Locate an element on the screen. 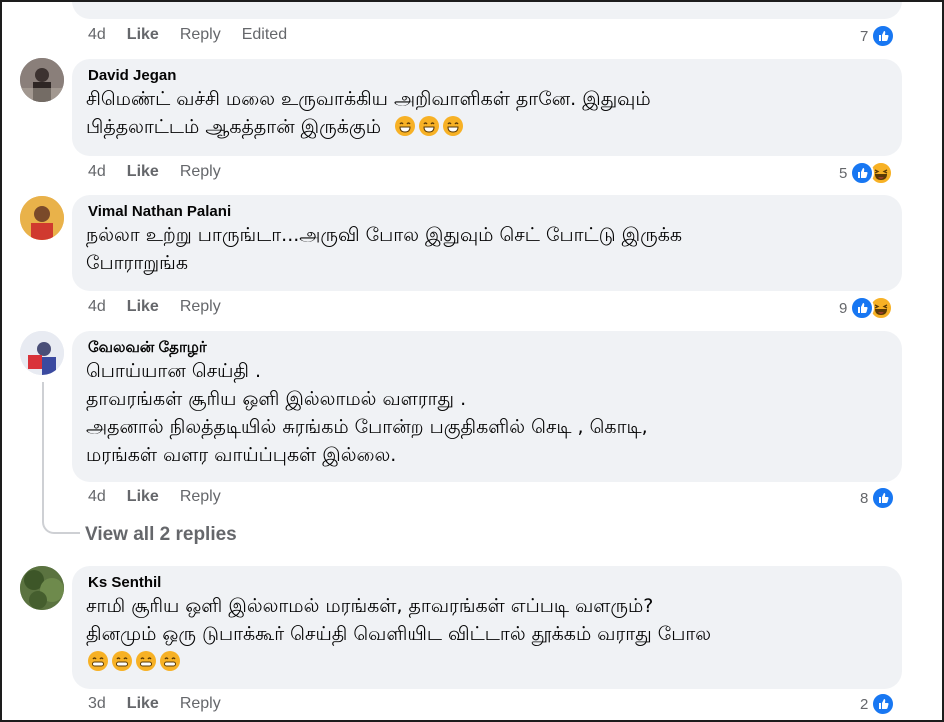  comment-meta-top: 4d Like Reply Edited is located at coordinates (198, 35).